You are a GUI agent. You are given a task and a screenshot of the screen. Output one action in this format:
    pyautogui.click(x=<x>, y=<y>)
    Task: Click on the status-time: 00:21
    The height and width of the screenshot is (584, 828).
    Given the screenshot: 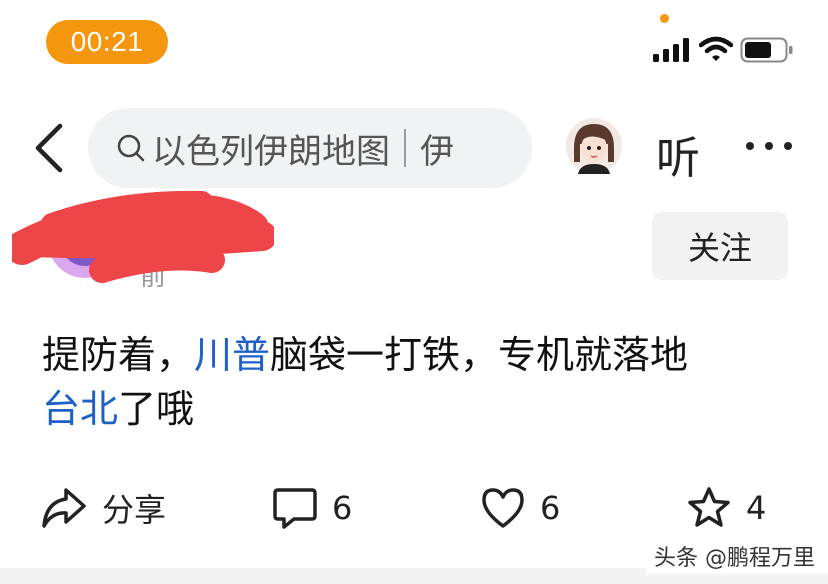 What is the action you would take?
    pyautogui.click(x=107, y=42)
    